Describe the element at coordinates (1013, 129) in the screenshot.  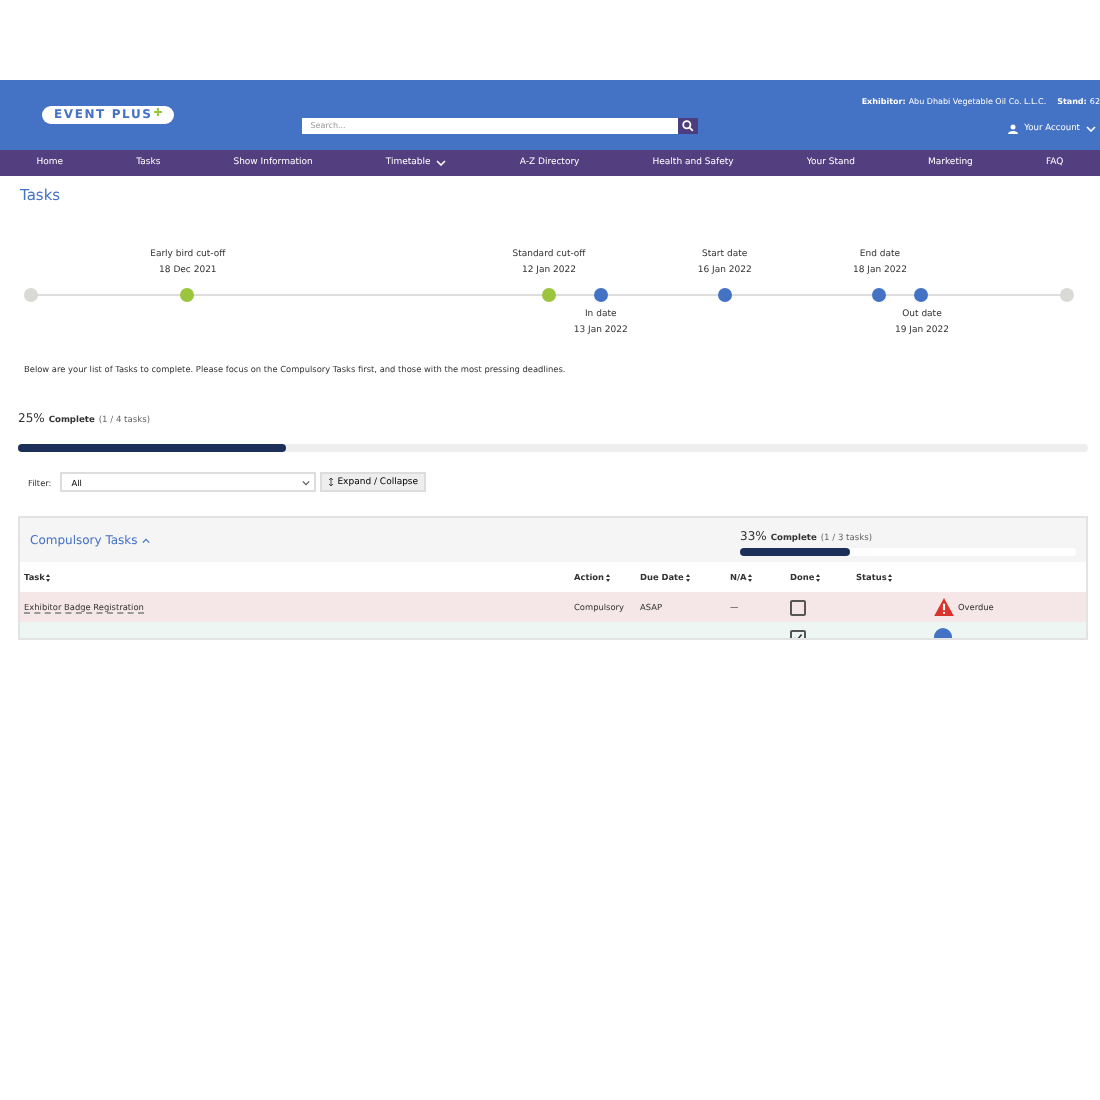
I see `user-icon` at that location.